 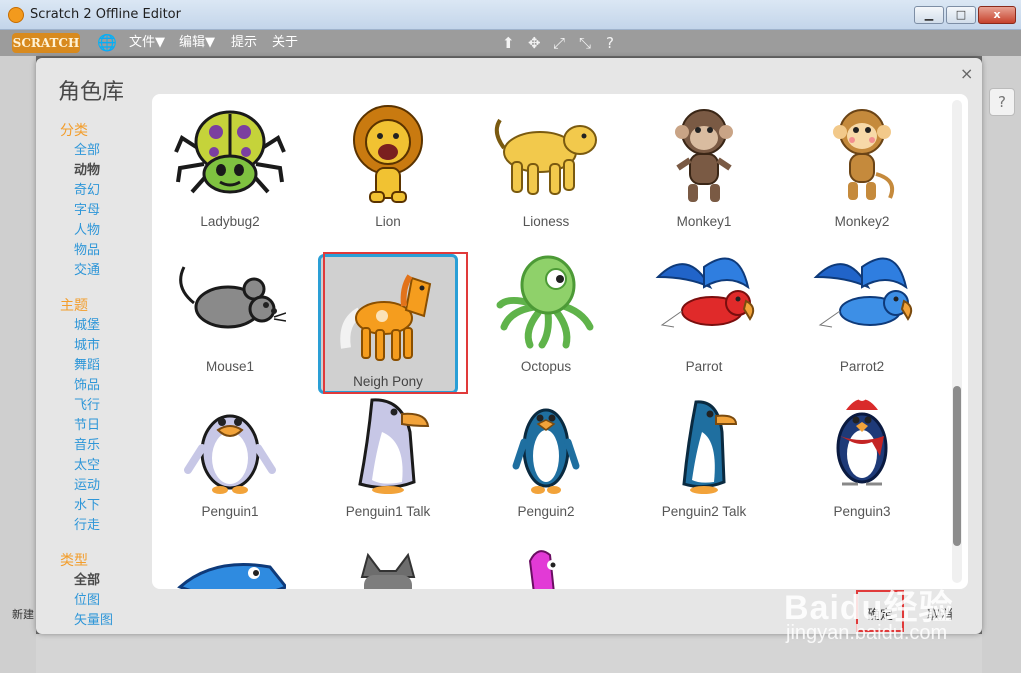 I want to click on sprite-name: Octopus, so click(x=546, y=366).